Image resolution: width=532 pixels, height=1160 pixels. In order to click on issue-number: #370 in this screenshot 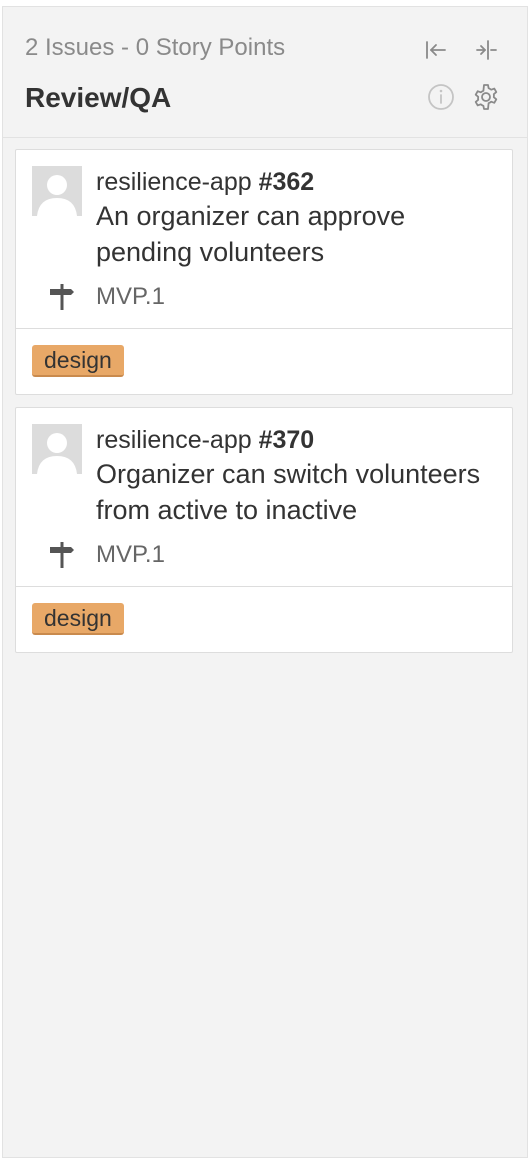, I will do `click(287, 440)`.